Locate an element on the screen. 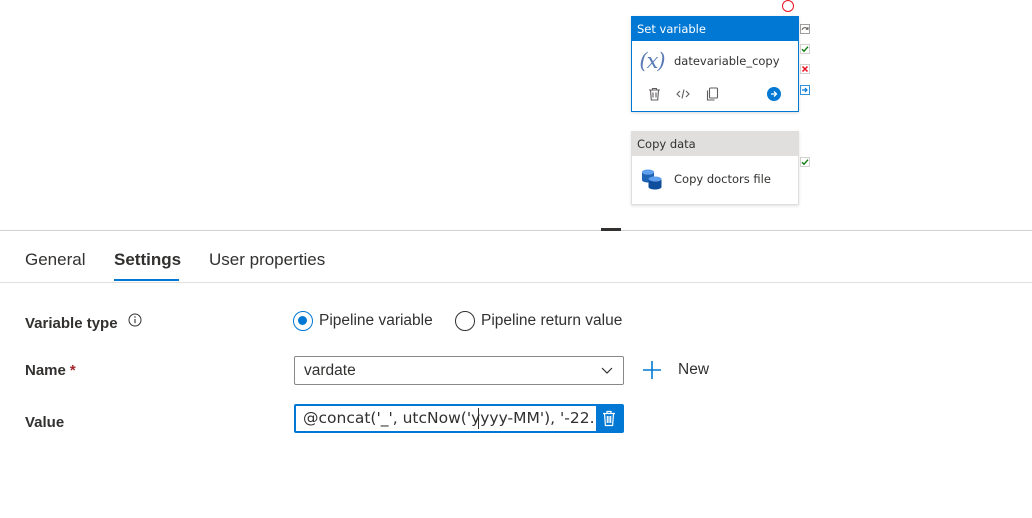  radio-label: Pipeline variable is located at coordinates (376, 320).